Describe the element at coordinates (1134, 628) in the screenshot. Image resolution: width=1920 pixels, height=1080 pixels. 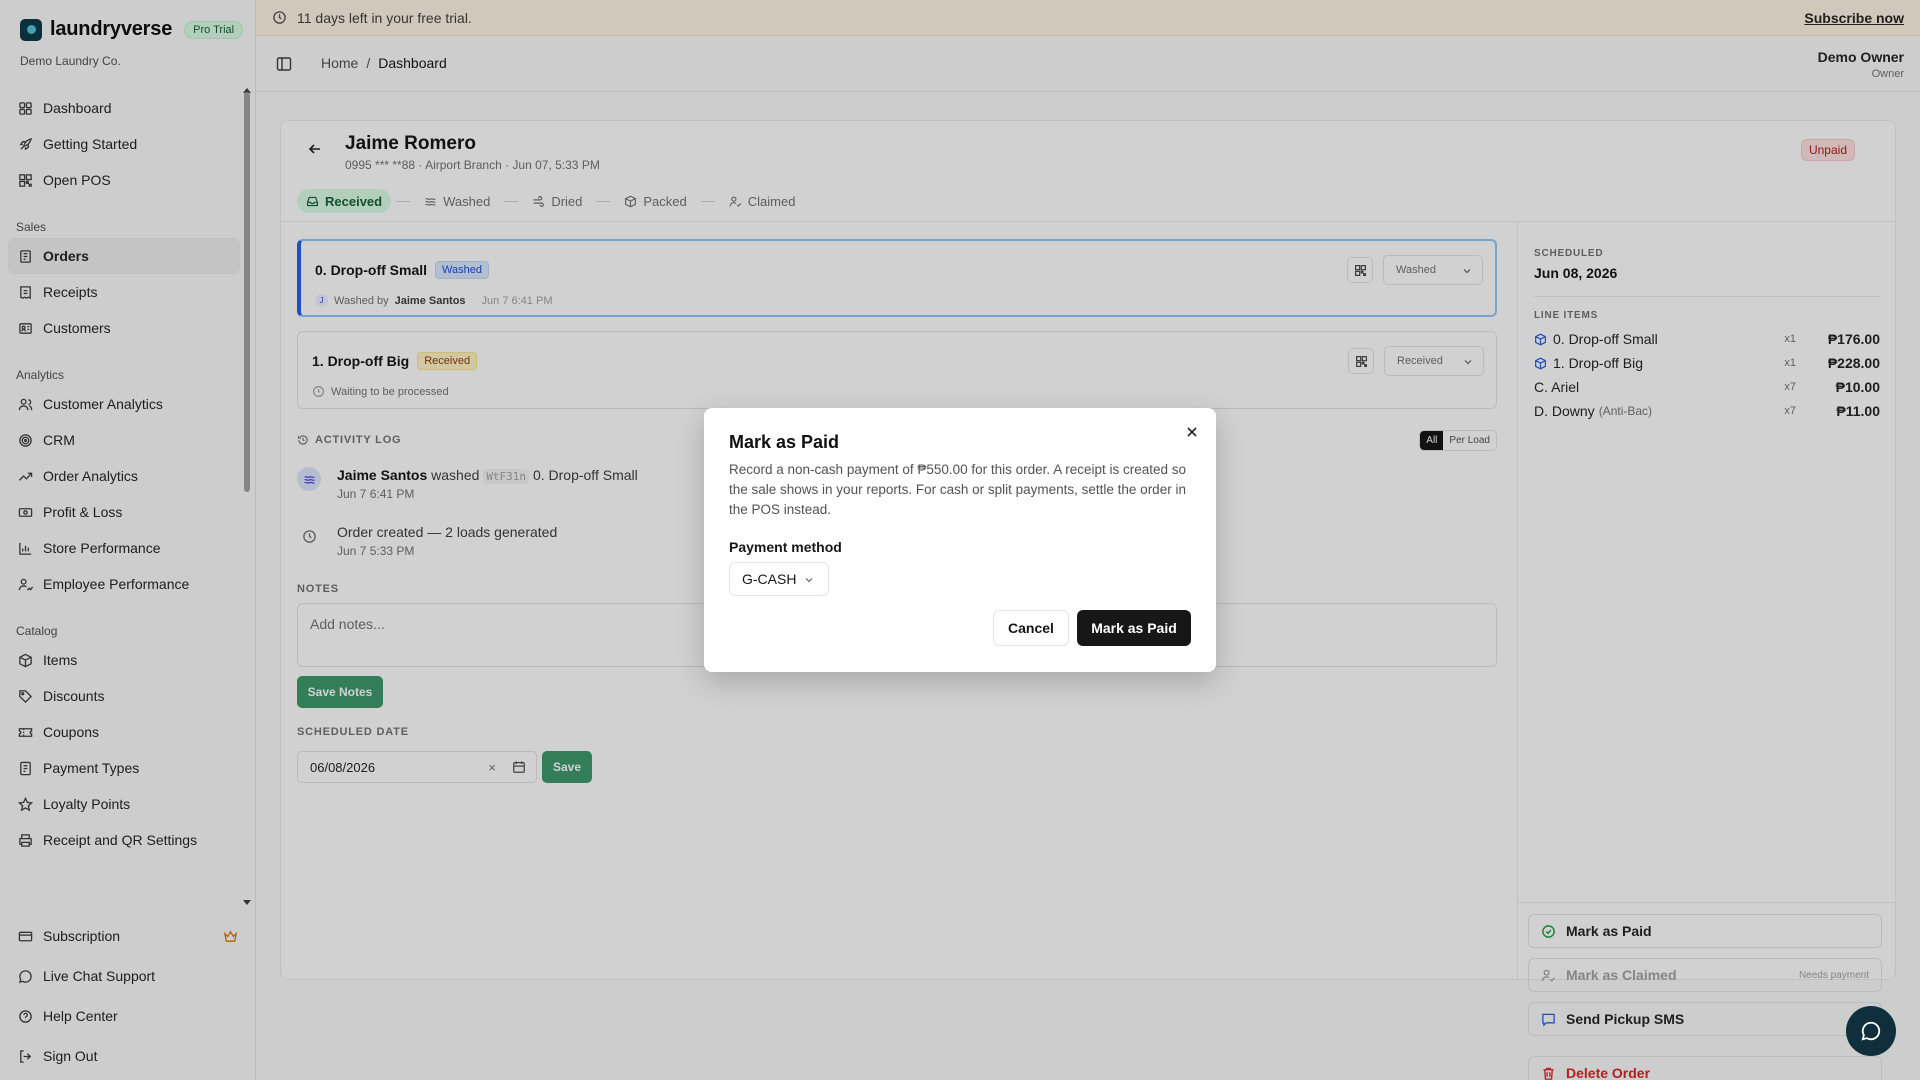
I see `confirm-mark-paid-button: Mark as Paid` at that location.